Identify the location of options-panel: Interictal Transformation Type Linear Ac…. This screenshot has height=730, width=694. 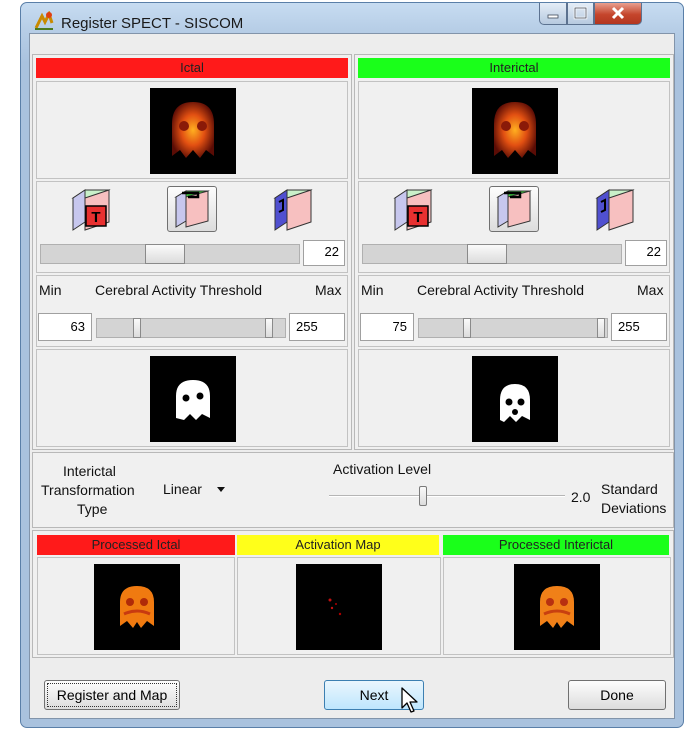
(353, 490).